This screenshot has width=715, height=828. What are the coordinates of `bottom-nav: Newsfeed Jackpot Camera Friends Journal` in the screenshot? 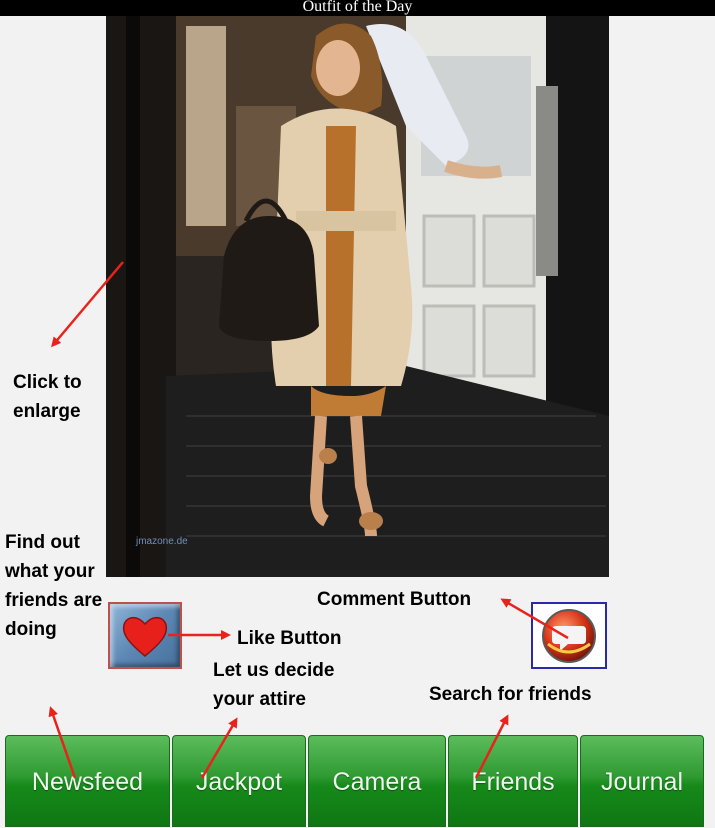 It's located at (355, 781).